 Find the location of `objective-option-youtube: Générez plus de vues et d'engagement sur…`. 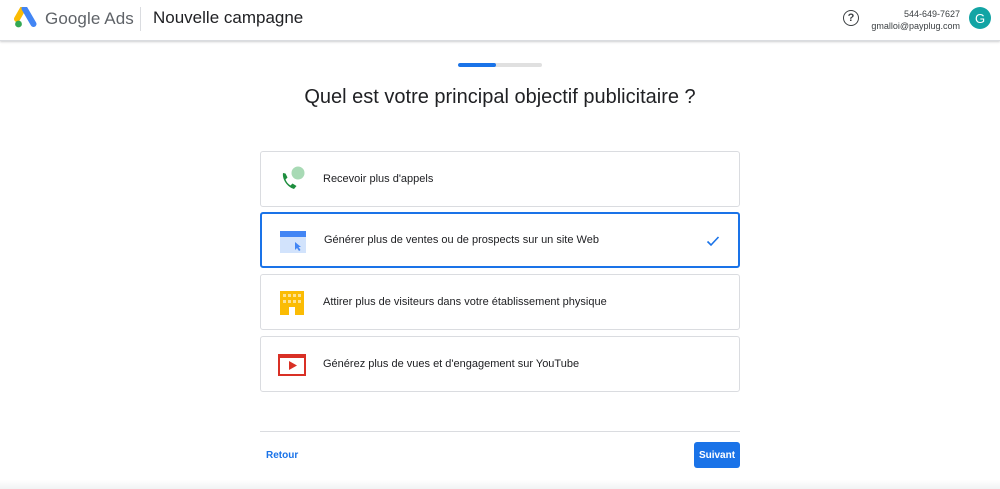

objective-option-youtube: Générez plus de vues et d'engagement sur… is located at coordinates (500, 364).